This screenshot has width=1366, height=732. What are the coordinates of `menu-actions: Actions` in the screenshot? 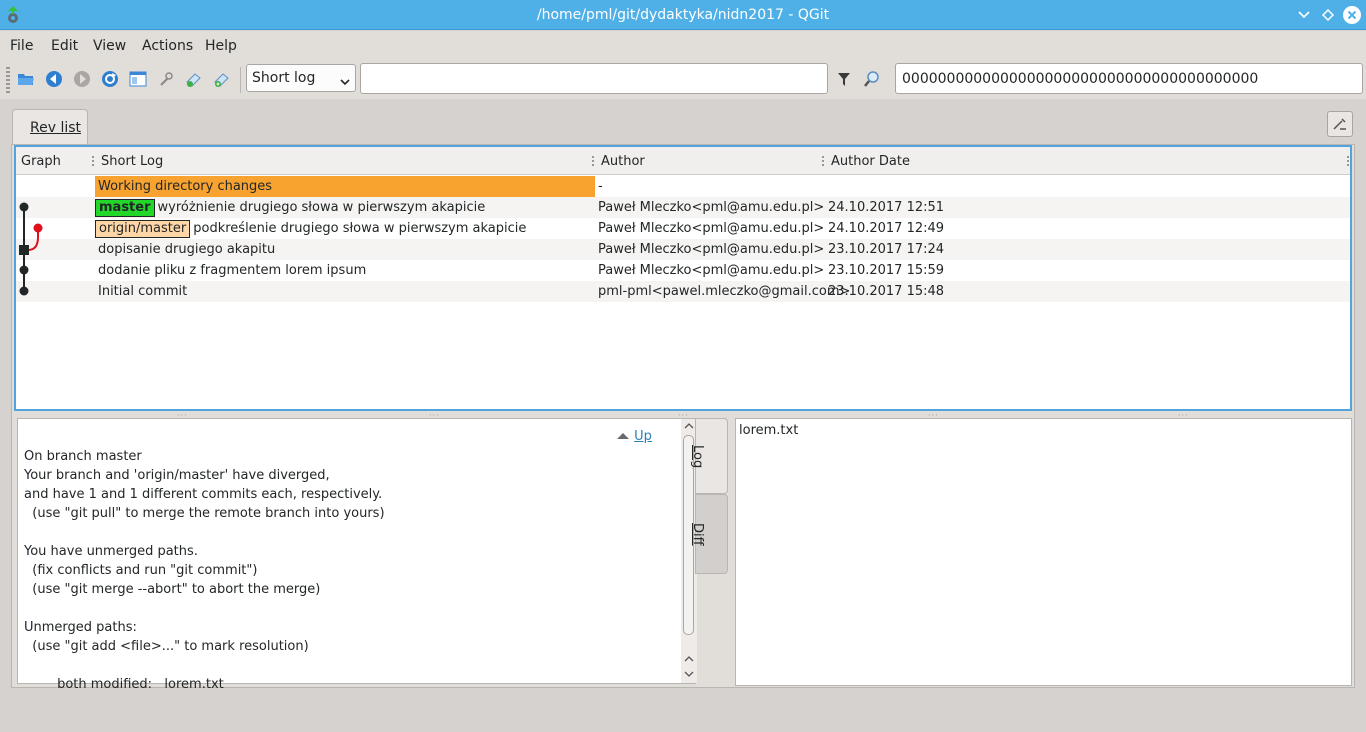 It's located at (167, 46).